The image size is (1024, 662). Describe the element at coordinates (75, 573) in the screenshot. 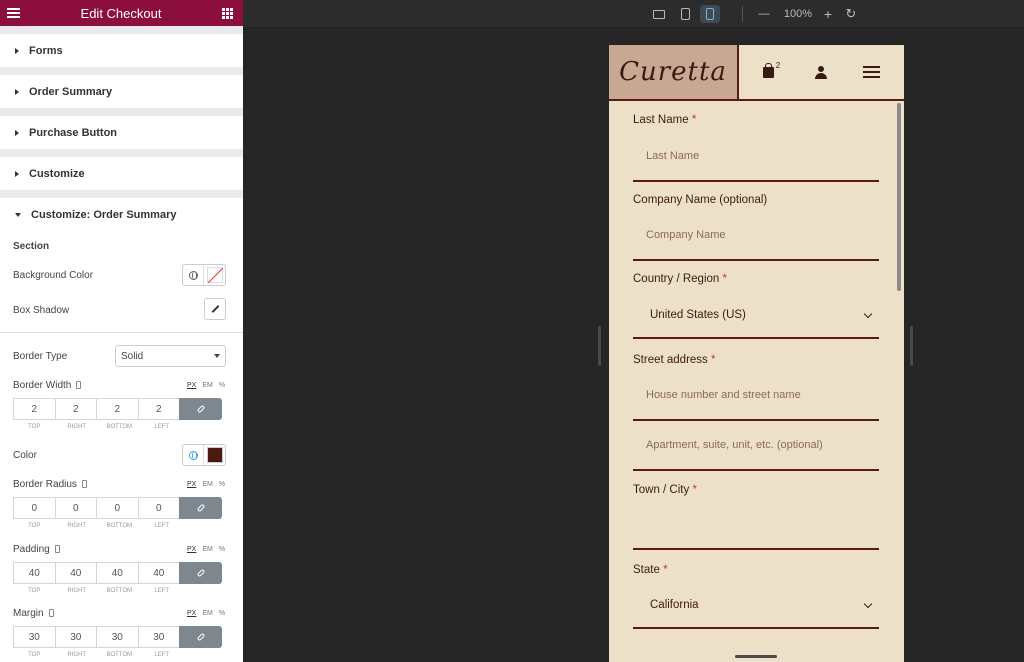

I see `padding-right: 40` at that location.